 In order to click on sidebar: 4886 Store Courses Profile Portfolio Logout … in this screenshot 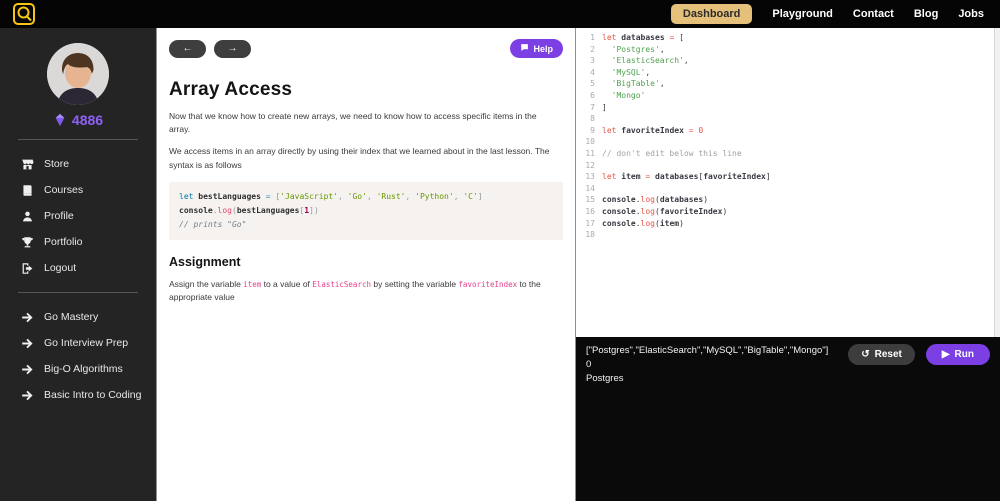, I will do `click(78, 264)`.